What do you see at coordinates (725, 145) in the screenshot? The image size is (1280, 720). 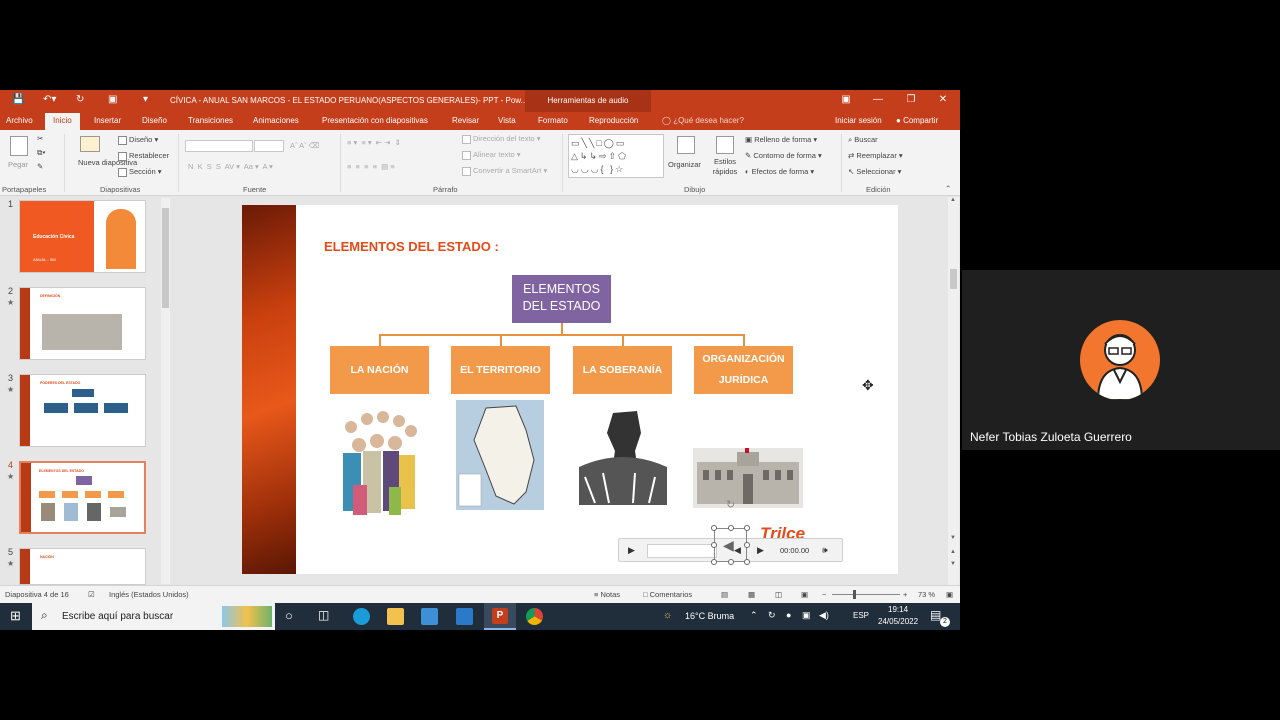 I see `quick-styles-icon` at bounding box center [725, 145].